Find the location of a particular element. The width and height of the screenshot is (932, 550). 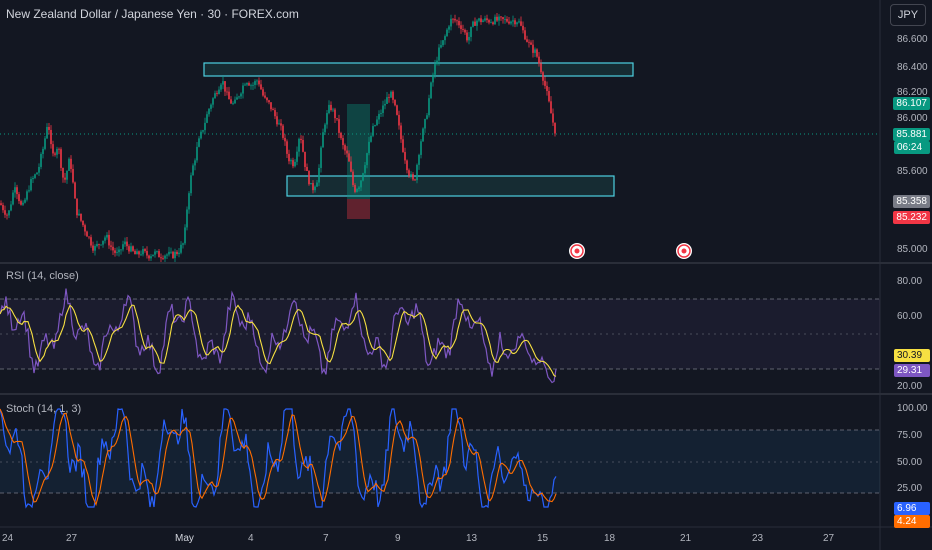

support-zone is located at coordinates (450, 186).